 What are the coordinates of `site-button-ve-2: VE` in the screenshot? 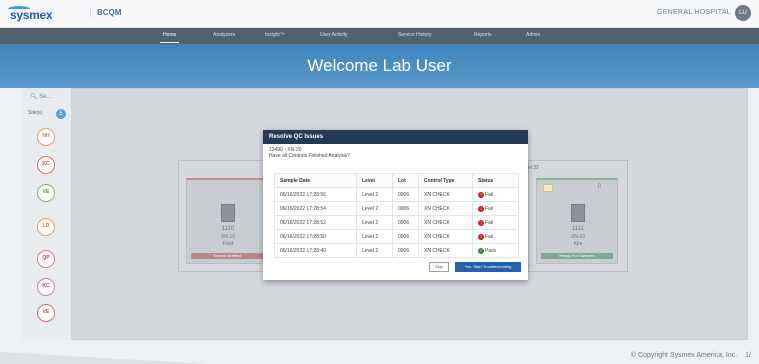 It's located at (46, 313).